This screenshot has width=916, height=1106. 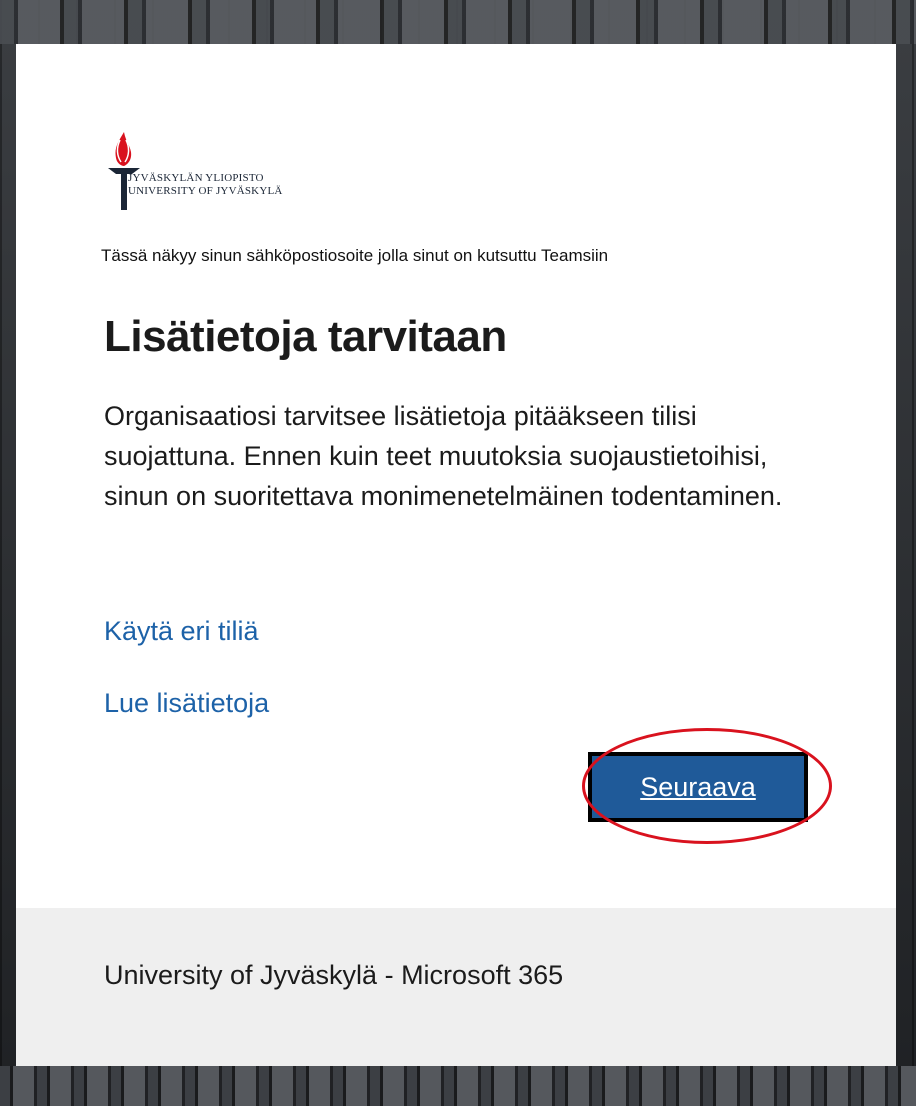 I want to click on logo-line-english: UNIVERSITY OF JYVÄSKYLÄ, so click(x=205, y=191).